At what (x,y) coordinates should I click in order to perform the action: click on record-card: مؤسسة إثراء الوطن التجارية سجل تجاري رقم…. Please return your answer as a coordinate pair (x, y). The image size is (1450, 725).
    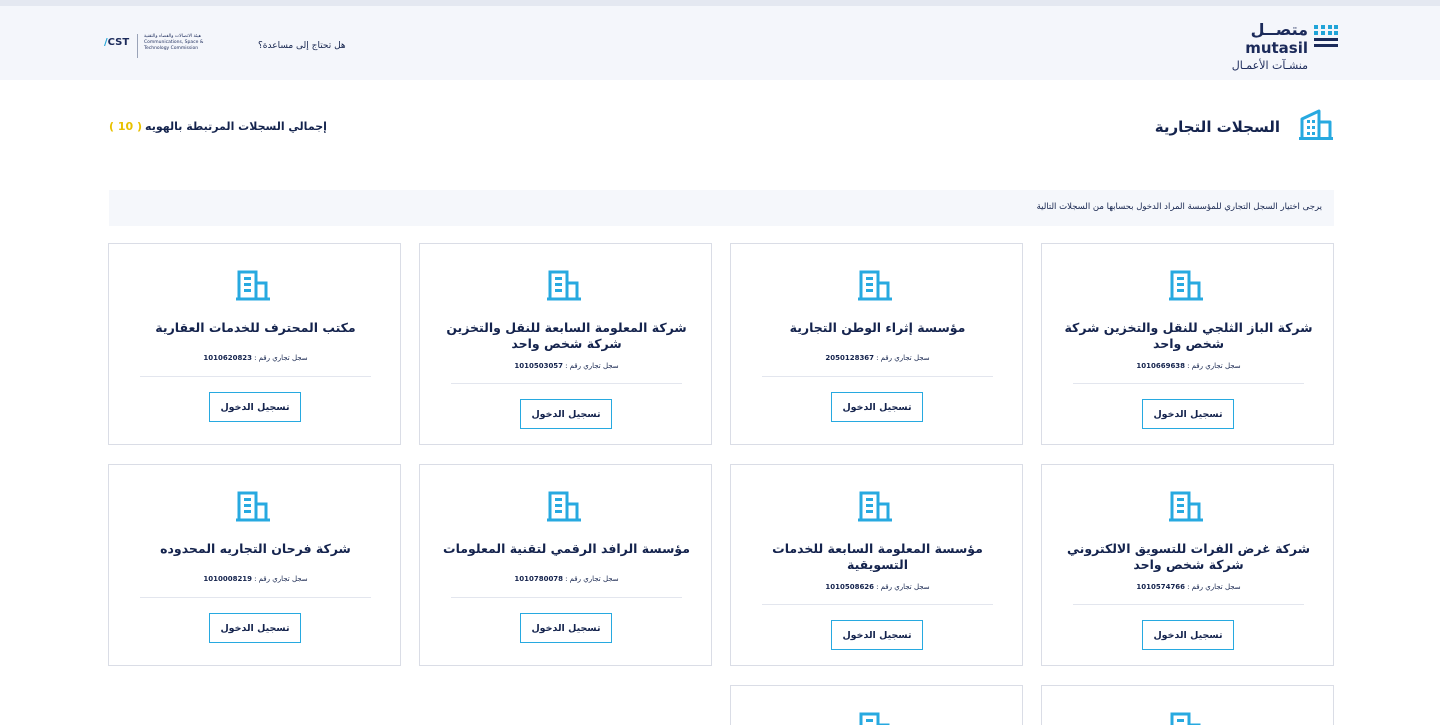
    Looking at the image, I should click on (876, 344).